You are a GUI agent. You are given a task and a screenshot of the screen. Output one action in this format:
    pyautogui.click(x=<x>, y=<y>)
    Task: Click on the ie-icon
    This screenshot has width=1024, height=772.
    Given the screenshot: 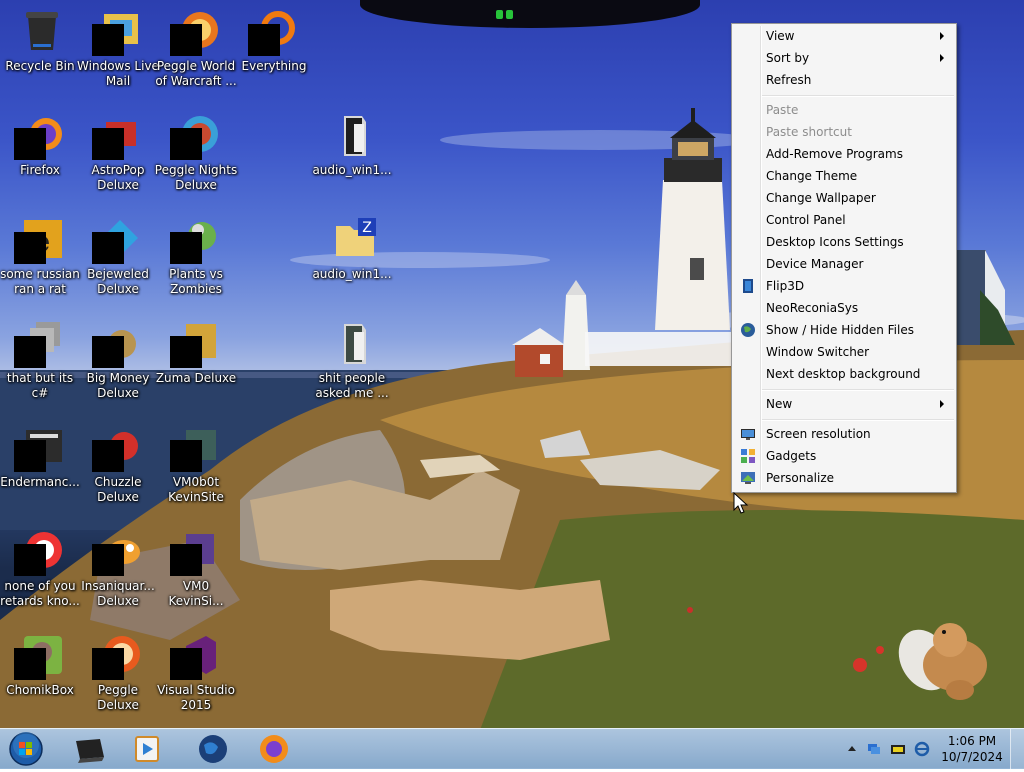 What is the action you would take?
    pyautogui.click(x=922, y=749)
    